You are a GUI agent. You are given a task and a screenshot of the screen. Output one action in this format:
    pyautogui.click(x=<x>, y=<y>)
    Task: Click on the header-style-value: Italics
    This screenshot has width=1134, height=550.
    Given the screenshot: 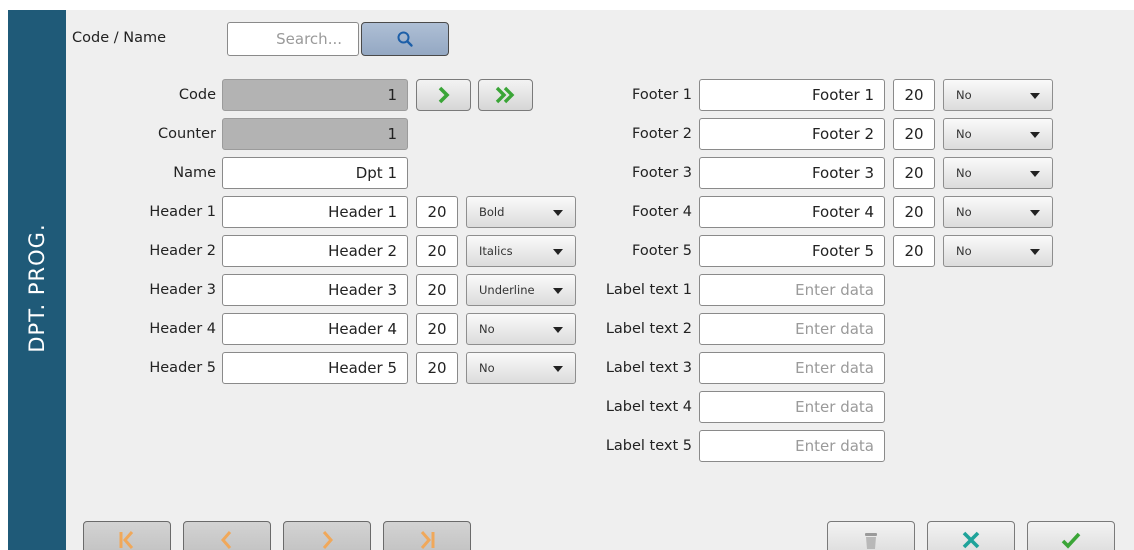 What is the action you would take?
    pyautogui.click(x=496, y=251)
    